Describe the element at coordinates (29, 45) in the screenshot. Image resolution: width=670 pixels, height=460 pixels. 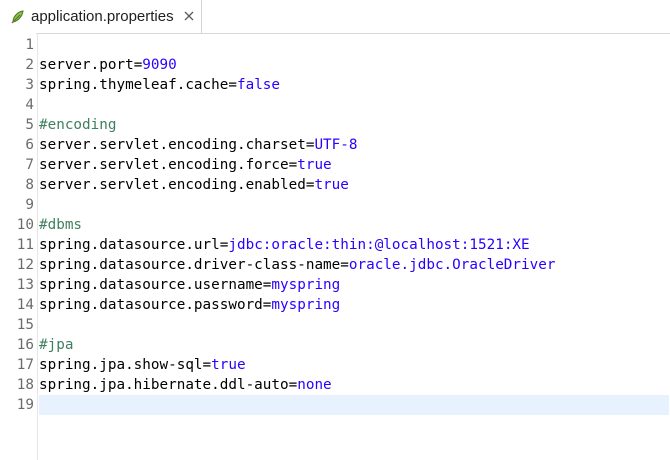
I see `line-number: 1` at that location.